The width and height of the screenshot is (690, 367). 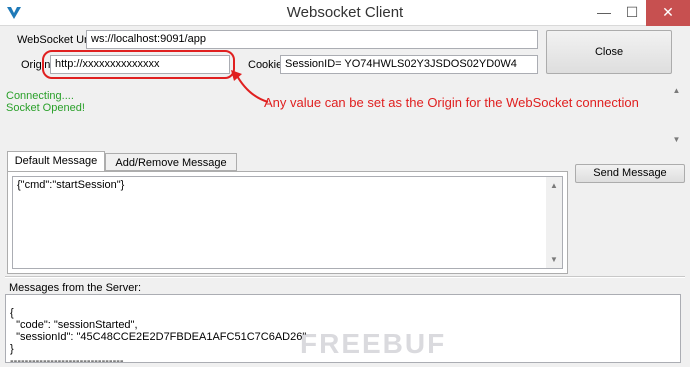 What do you see at coordinates (373, 343) in the screenshot?
I see `watermark-logo: FREEBUF` at bounding box center [373, 343].